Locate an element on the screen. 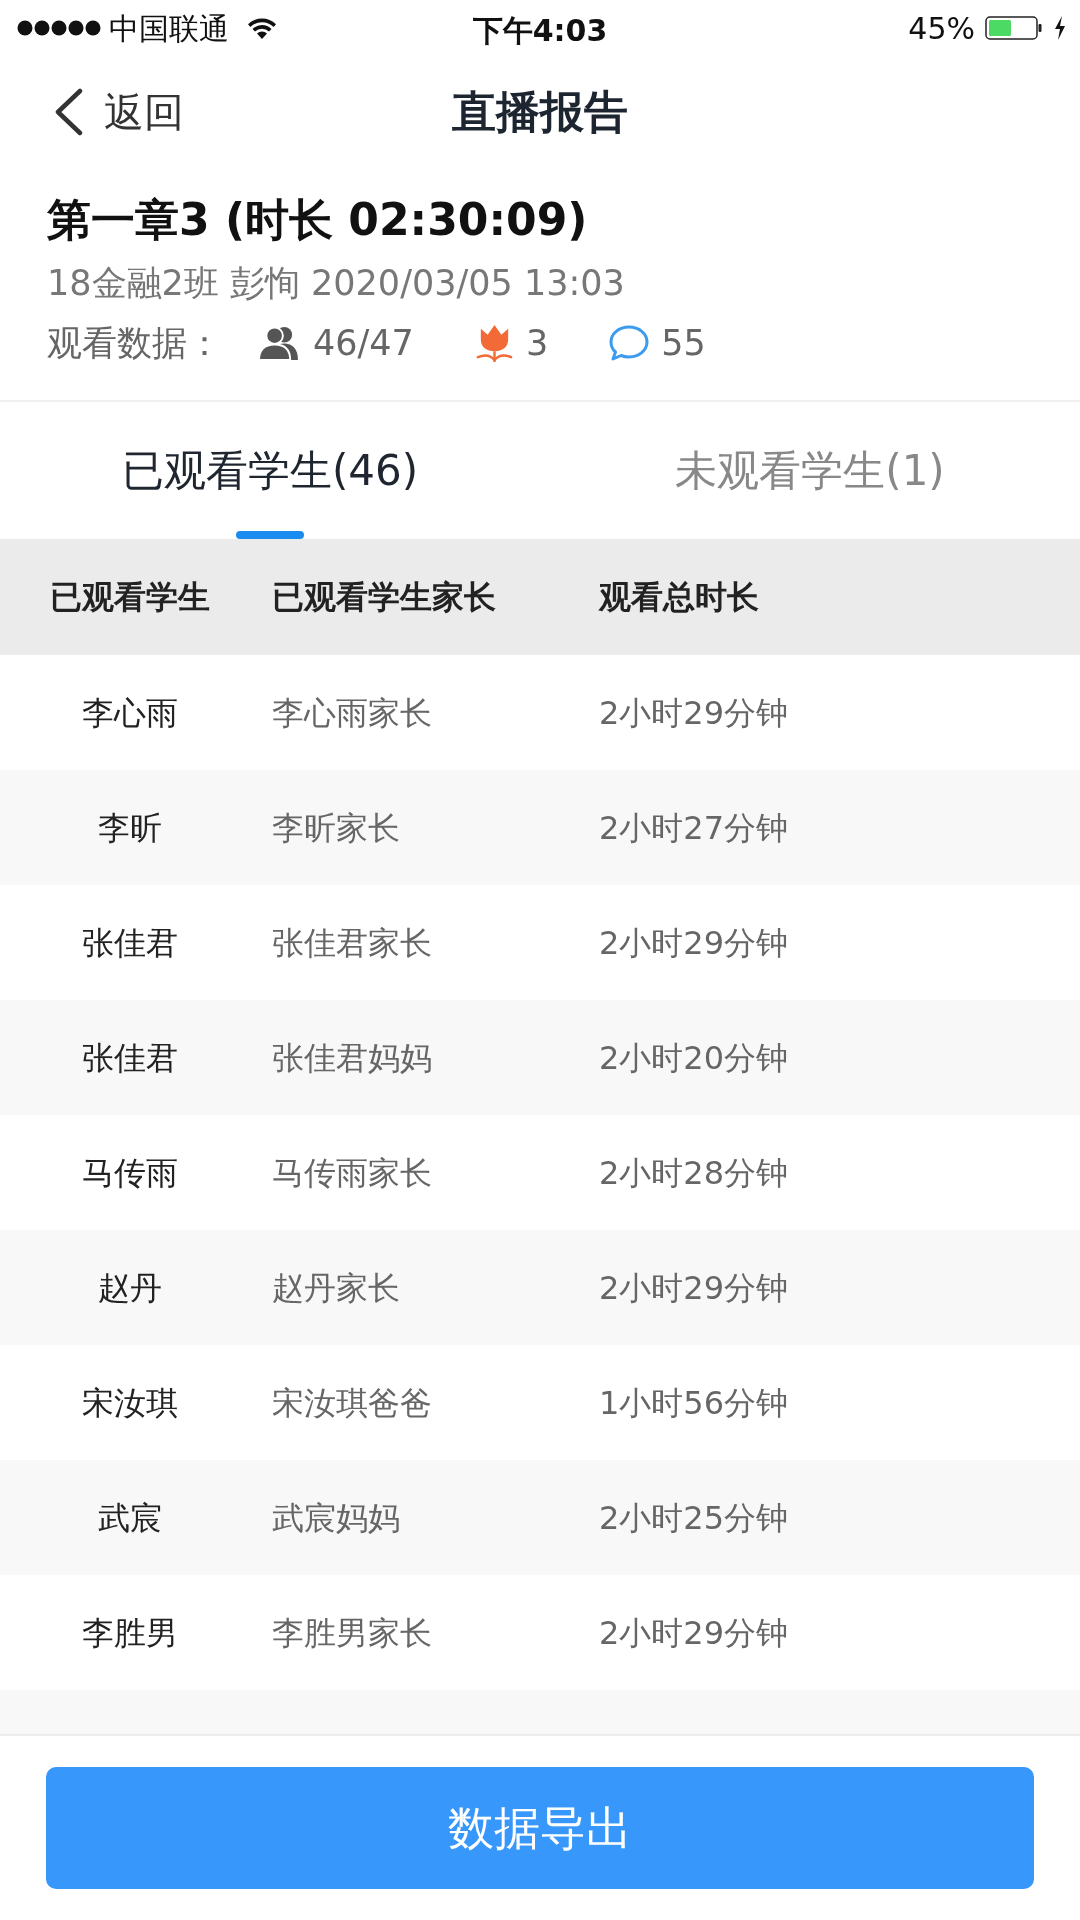 The width and height of the screenshot is (1080, 1920). tab: 已观看学生(46) is located at coordinates (270, 470).